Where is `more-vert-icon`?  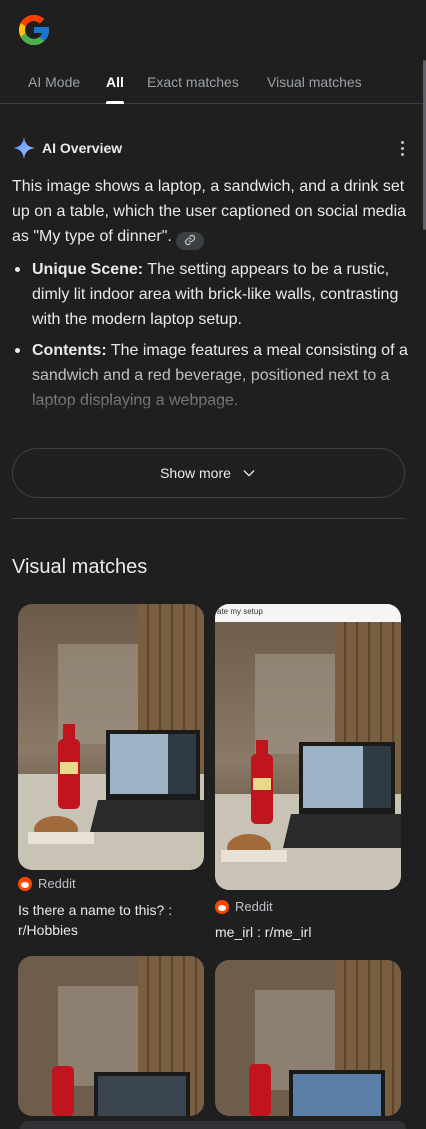 more-vert-icon is located at coordinates (402, 148).